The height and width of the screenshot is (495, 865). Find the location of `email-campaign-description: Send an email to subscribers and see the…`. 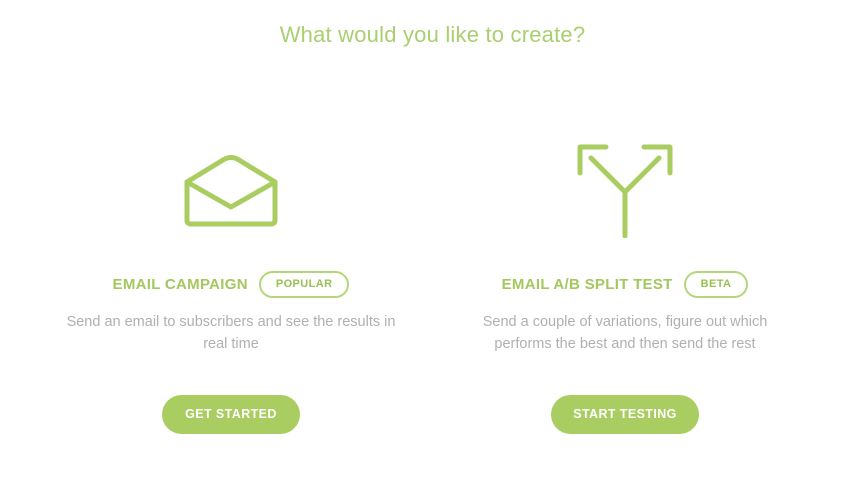

email-campaign-description: Send an email to subscribers and see the… is located at coordinates (231, 333).